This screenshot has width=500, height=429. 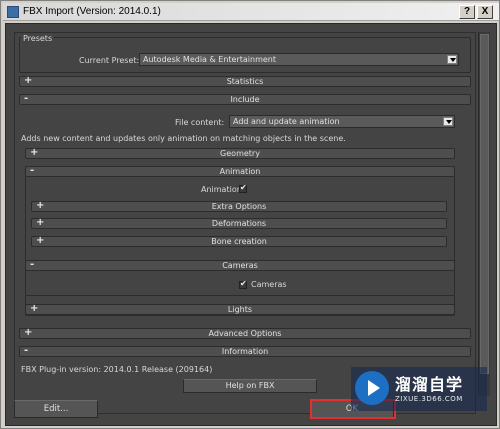 I want to click on rollout-animation-label: Animation, so click(x=240, y=171).